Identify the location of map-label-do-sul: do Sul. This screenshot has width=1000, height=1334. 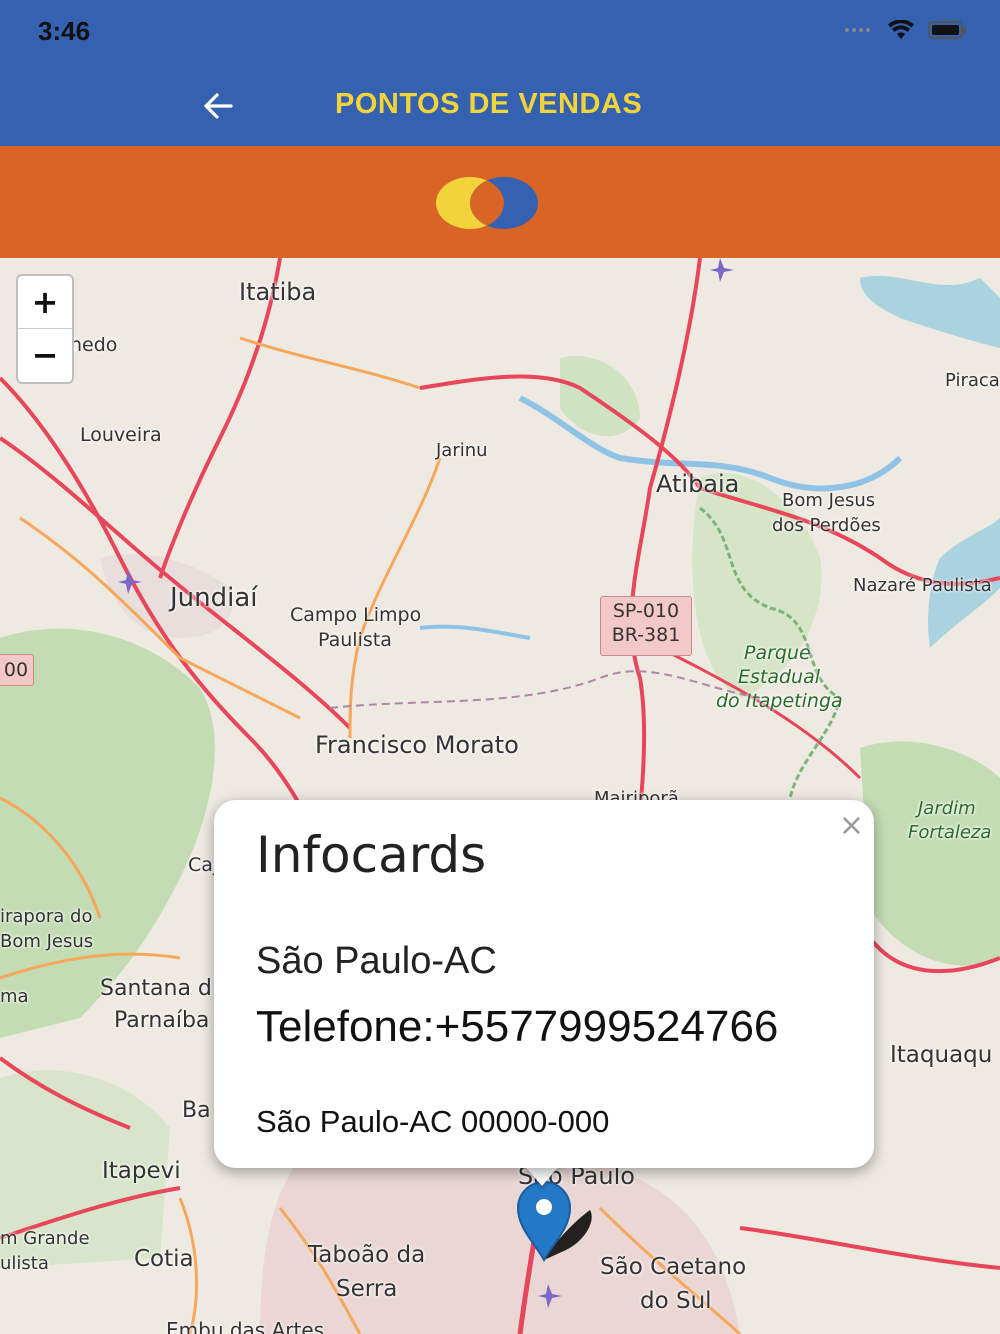
(676, 1301).